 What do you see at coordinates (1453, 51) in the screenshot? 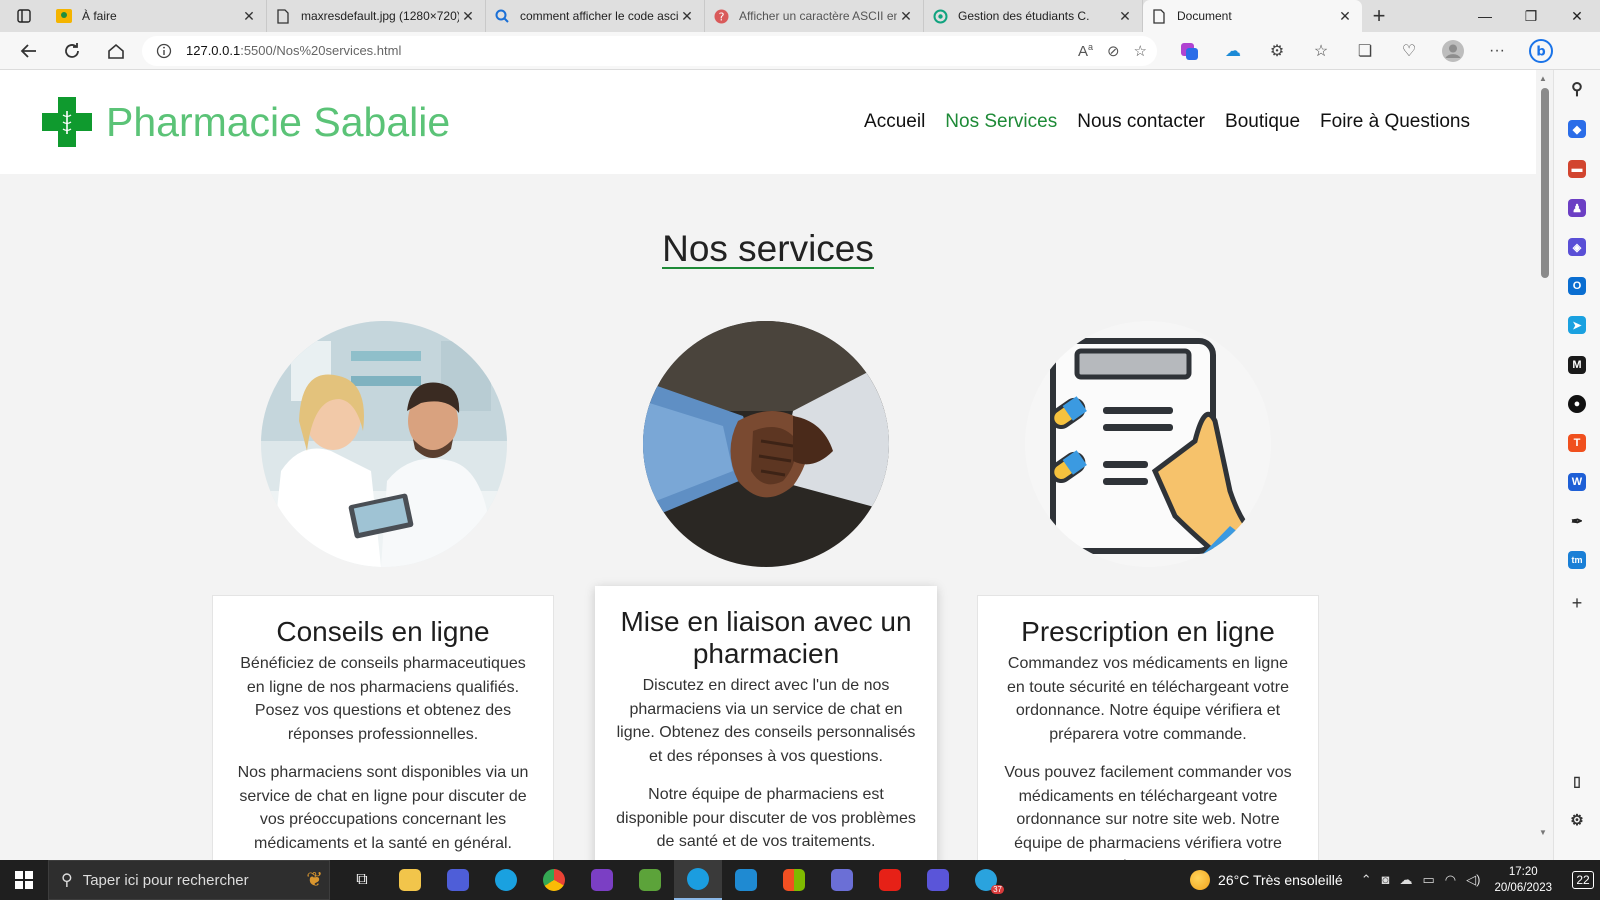
I see `profile-avatar-icon` at bounding box center [1453, 51].